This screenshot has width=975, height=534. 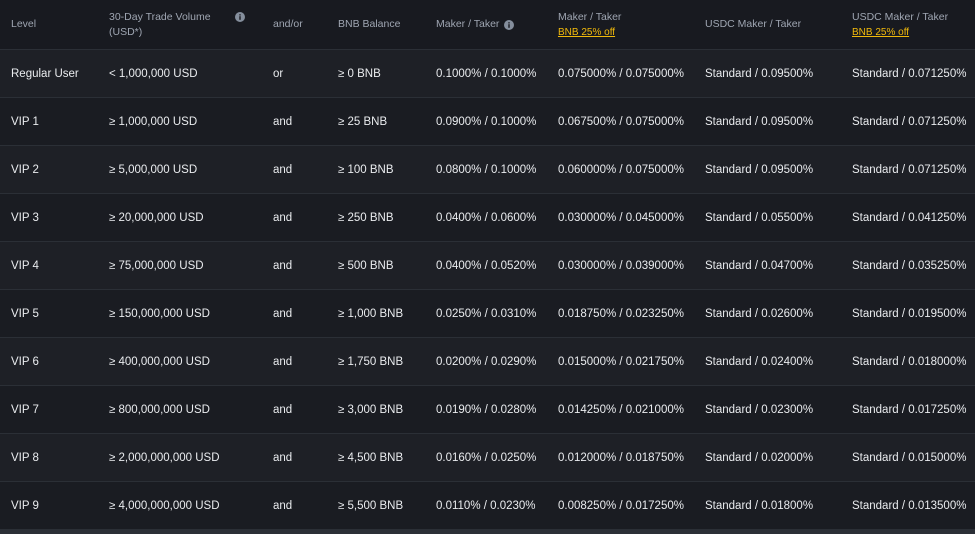 What do you see at coordinates (590, 16) in the screenshot?
I see `header-maker-taker-bnb-label: Maker / Taker` at bounding box center [590, 16].